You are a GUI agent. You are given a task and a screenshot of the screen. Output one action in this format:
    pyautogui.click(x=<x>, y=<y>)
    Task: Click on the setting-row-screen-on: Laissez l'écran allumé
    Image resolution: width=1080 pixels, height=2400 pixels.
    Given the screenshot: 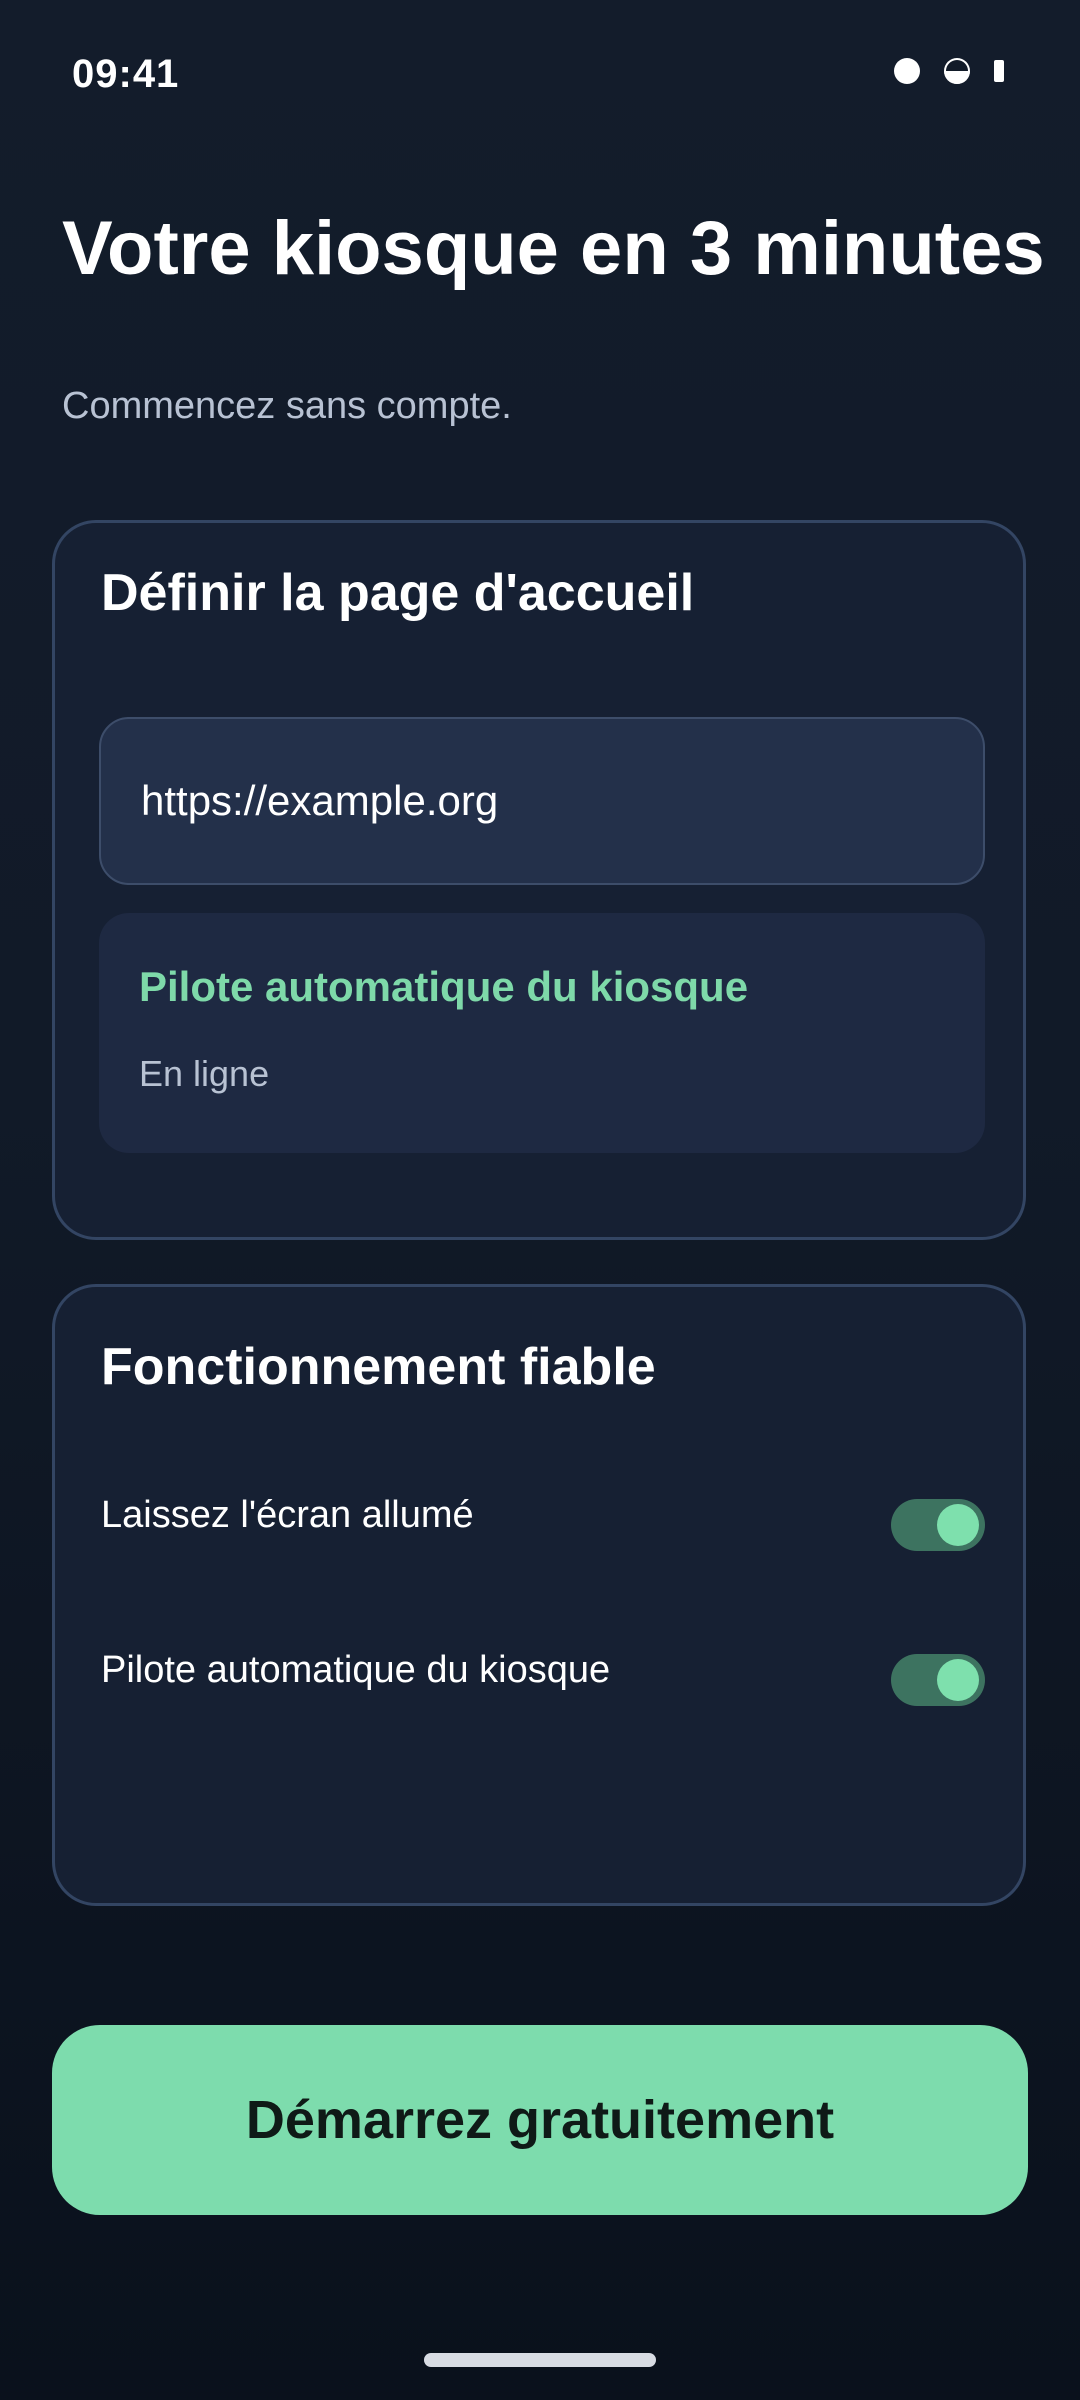 What is the action you would take?
    pyautogui.click(x=543, y=1534)
    